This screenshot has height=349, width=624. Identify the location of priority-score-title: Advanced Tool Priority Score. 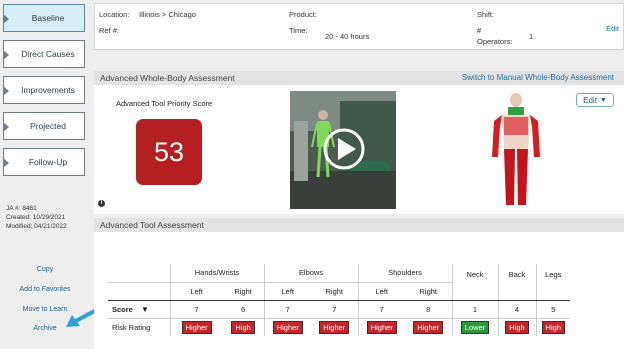
(164, 103).